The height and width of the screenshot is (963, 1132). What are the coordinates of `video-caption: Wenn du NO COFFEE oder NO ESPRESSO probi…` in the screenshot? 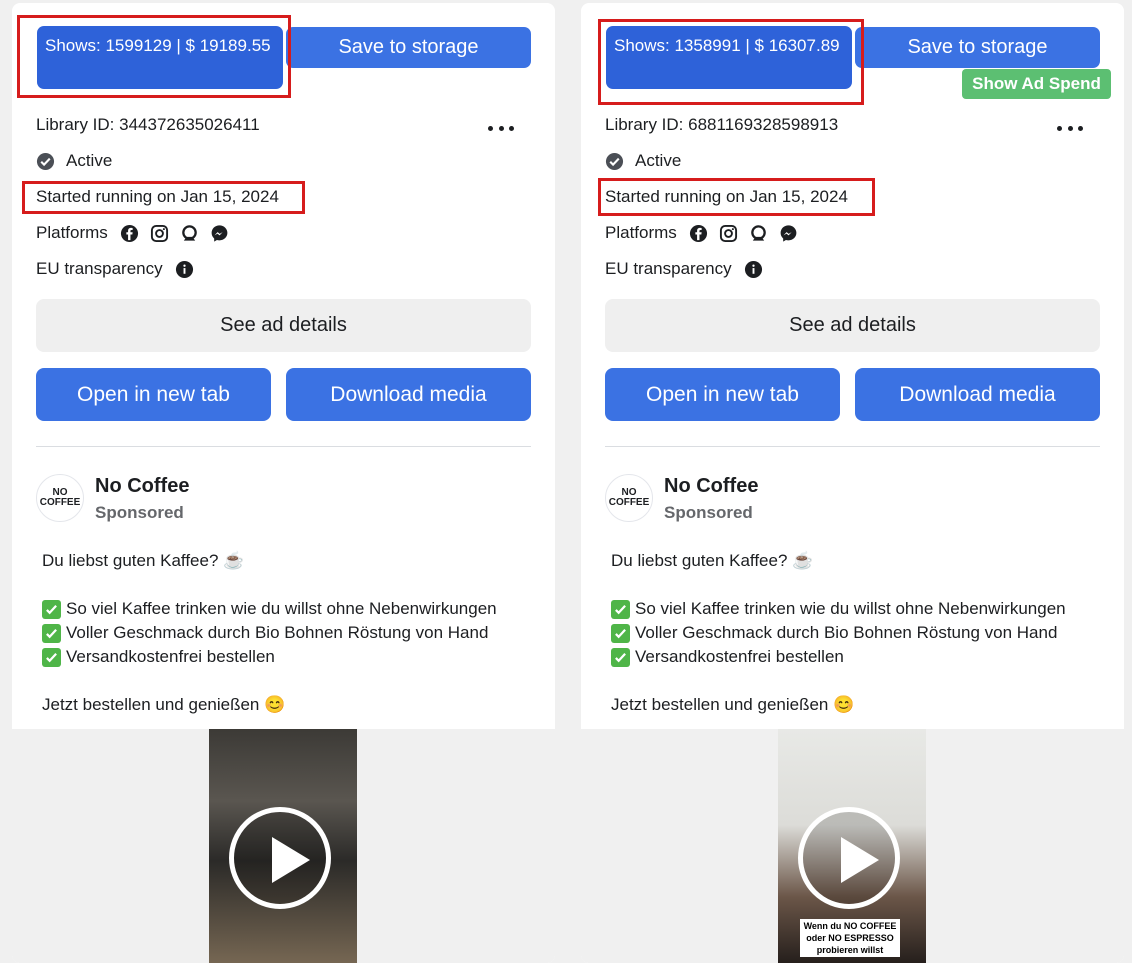 It's located at (850, 938).